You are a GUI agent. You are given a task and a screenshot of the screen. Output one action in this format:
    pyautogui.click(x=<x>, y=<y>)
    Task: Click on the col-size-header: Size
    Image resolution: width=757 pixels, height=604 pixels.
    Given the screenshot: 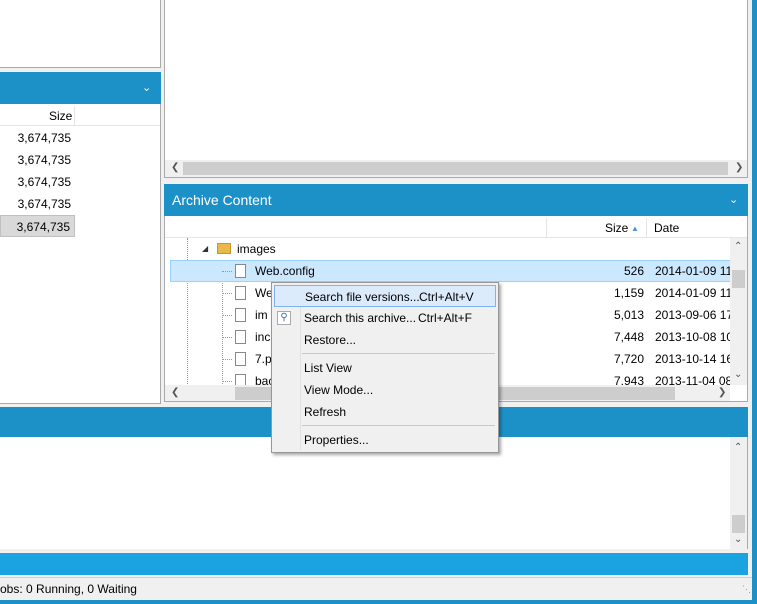 What is the action you would take?
    pyautogui.click(x=616, y=228)
    